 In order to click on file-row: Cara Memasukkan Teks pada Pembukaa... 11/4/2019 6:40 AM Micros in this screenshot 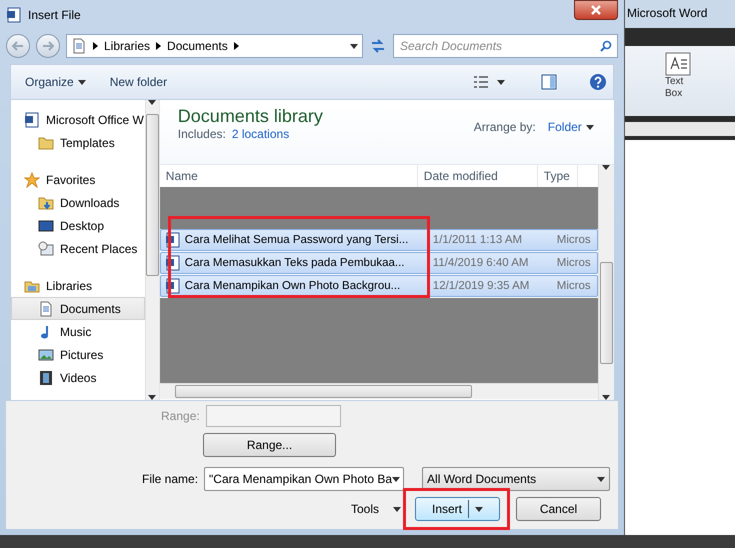, I will do `click(379, 263)`.